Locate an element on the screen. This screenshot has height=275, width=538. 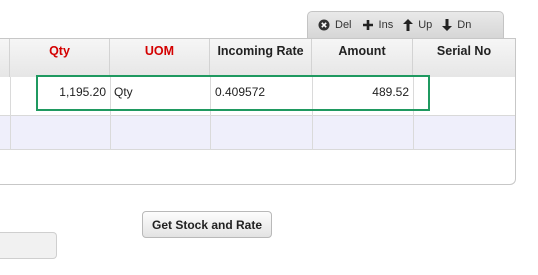
delete-row-label: Del is located at coordinates (343, 25).